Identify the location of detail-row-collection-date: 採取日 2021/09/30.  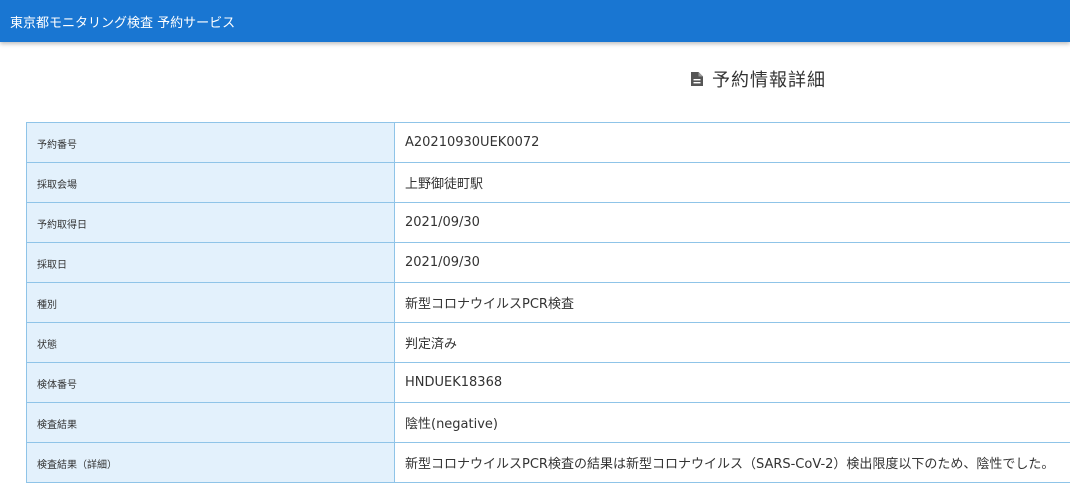
(548, 262).